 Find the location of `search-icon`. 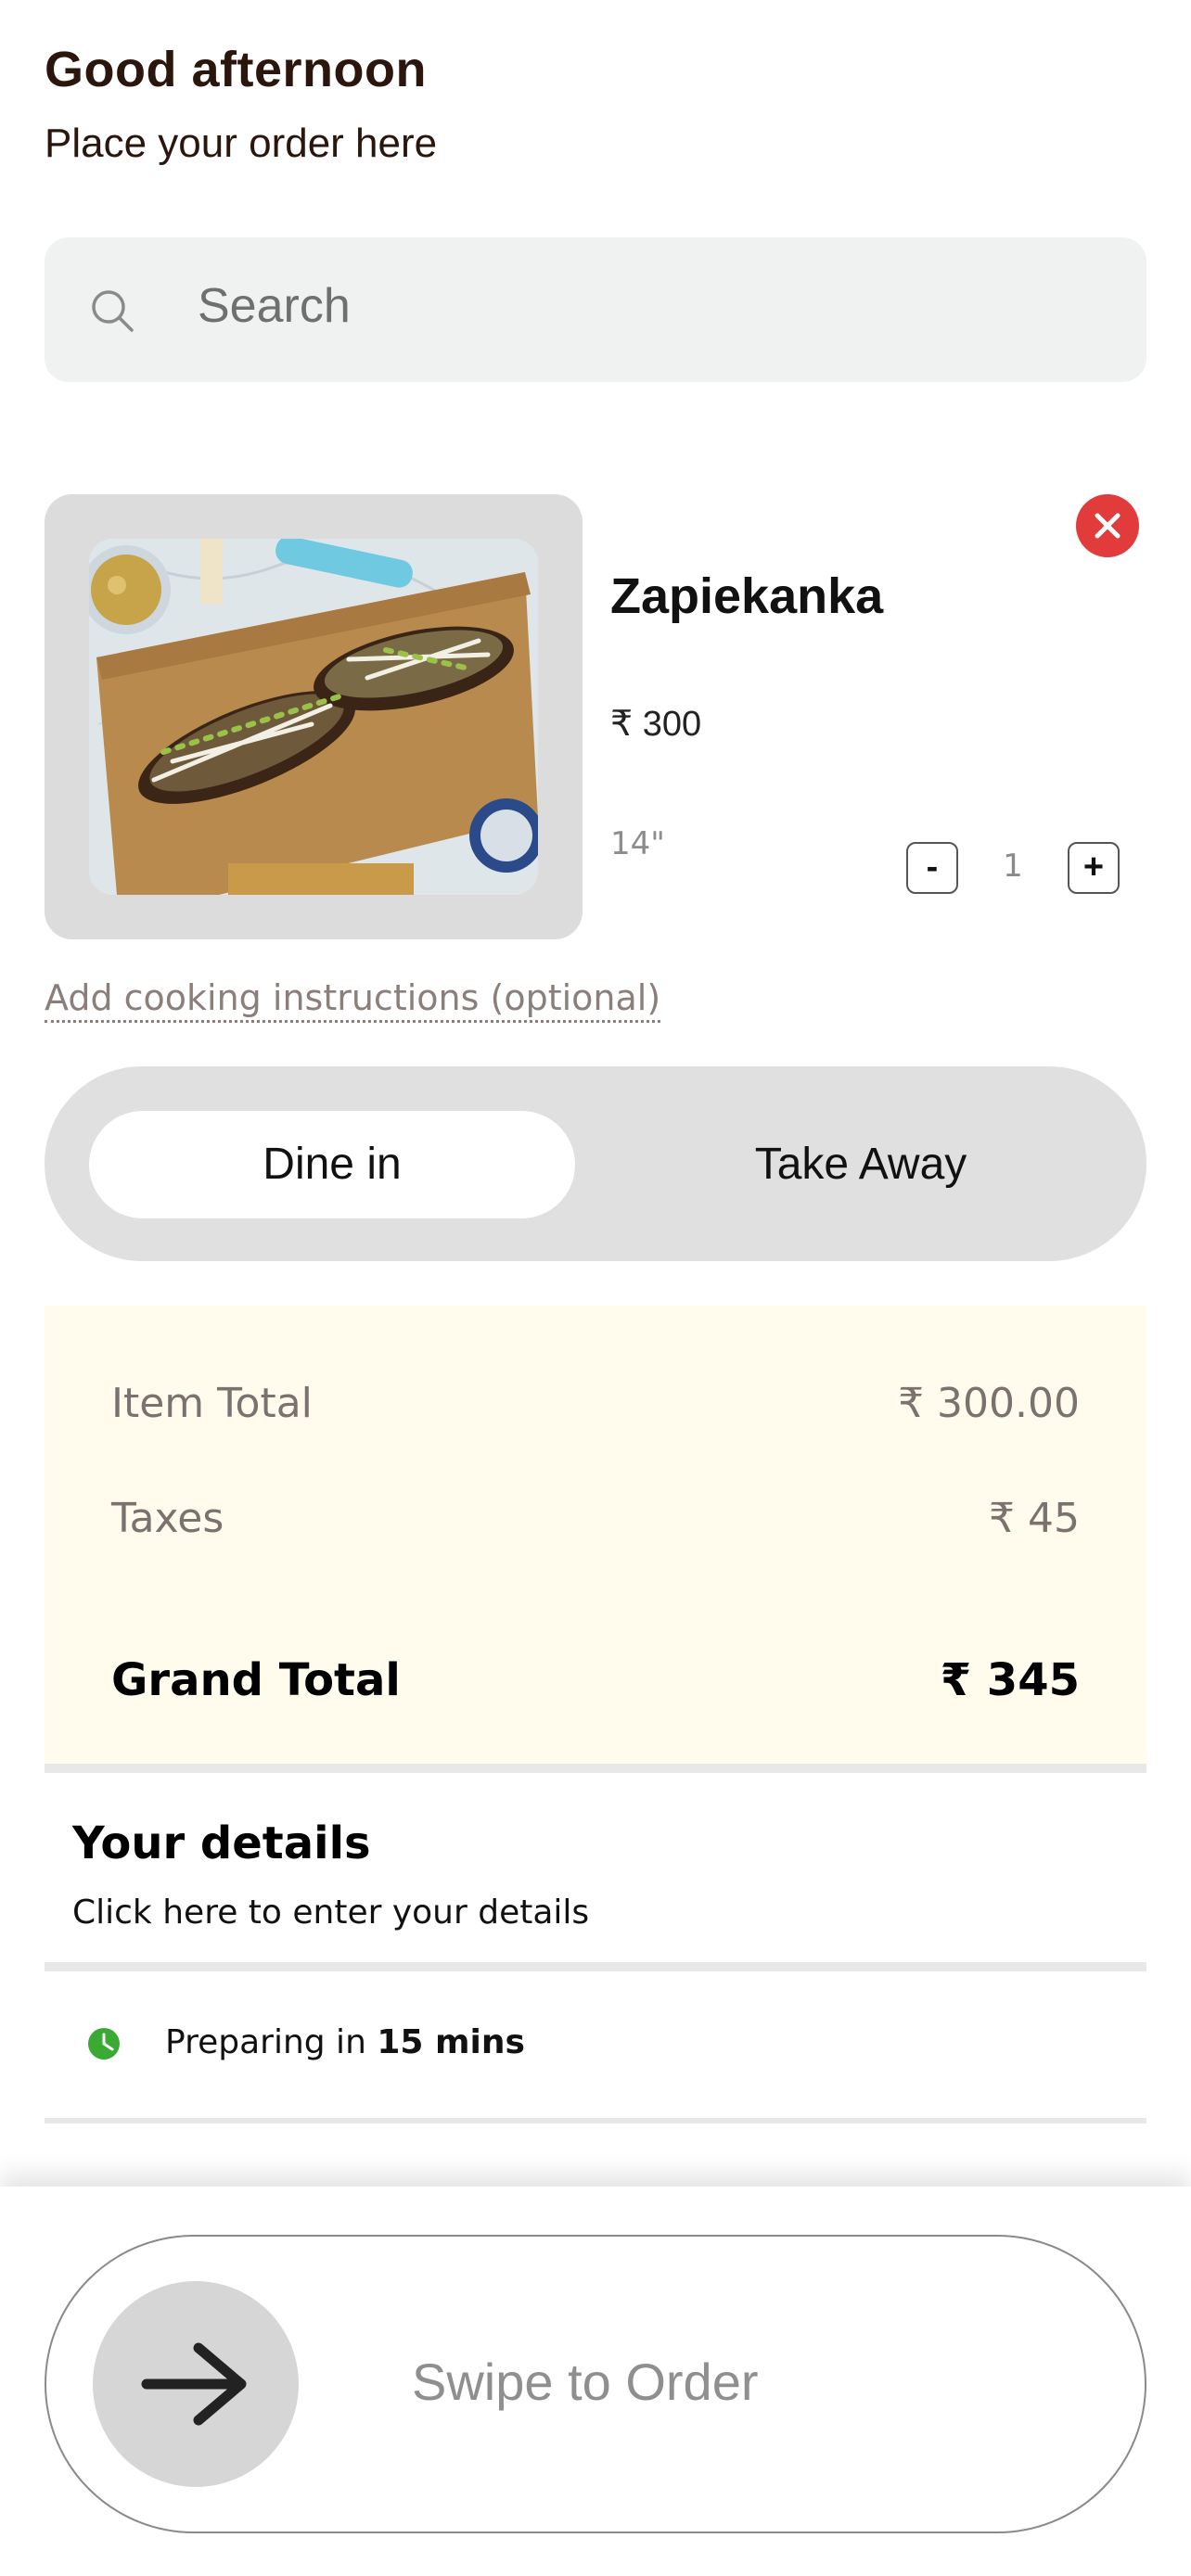

search-icon is located at coordinates (113, 311).